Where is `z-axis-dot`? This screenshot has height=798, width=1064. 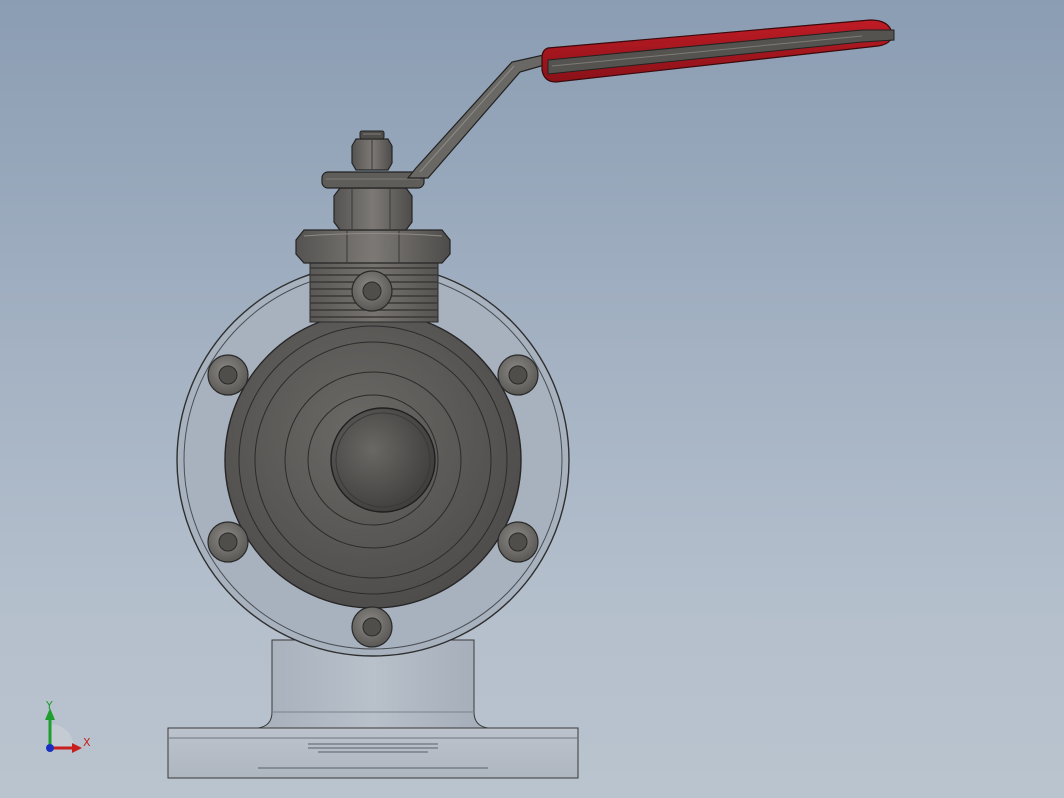
z-axis-dot is located at coordinates (50, 748).